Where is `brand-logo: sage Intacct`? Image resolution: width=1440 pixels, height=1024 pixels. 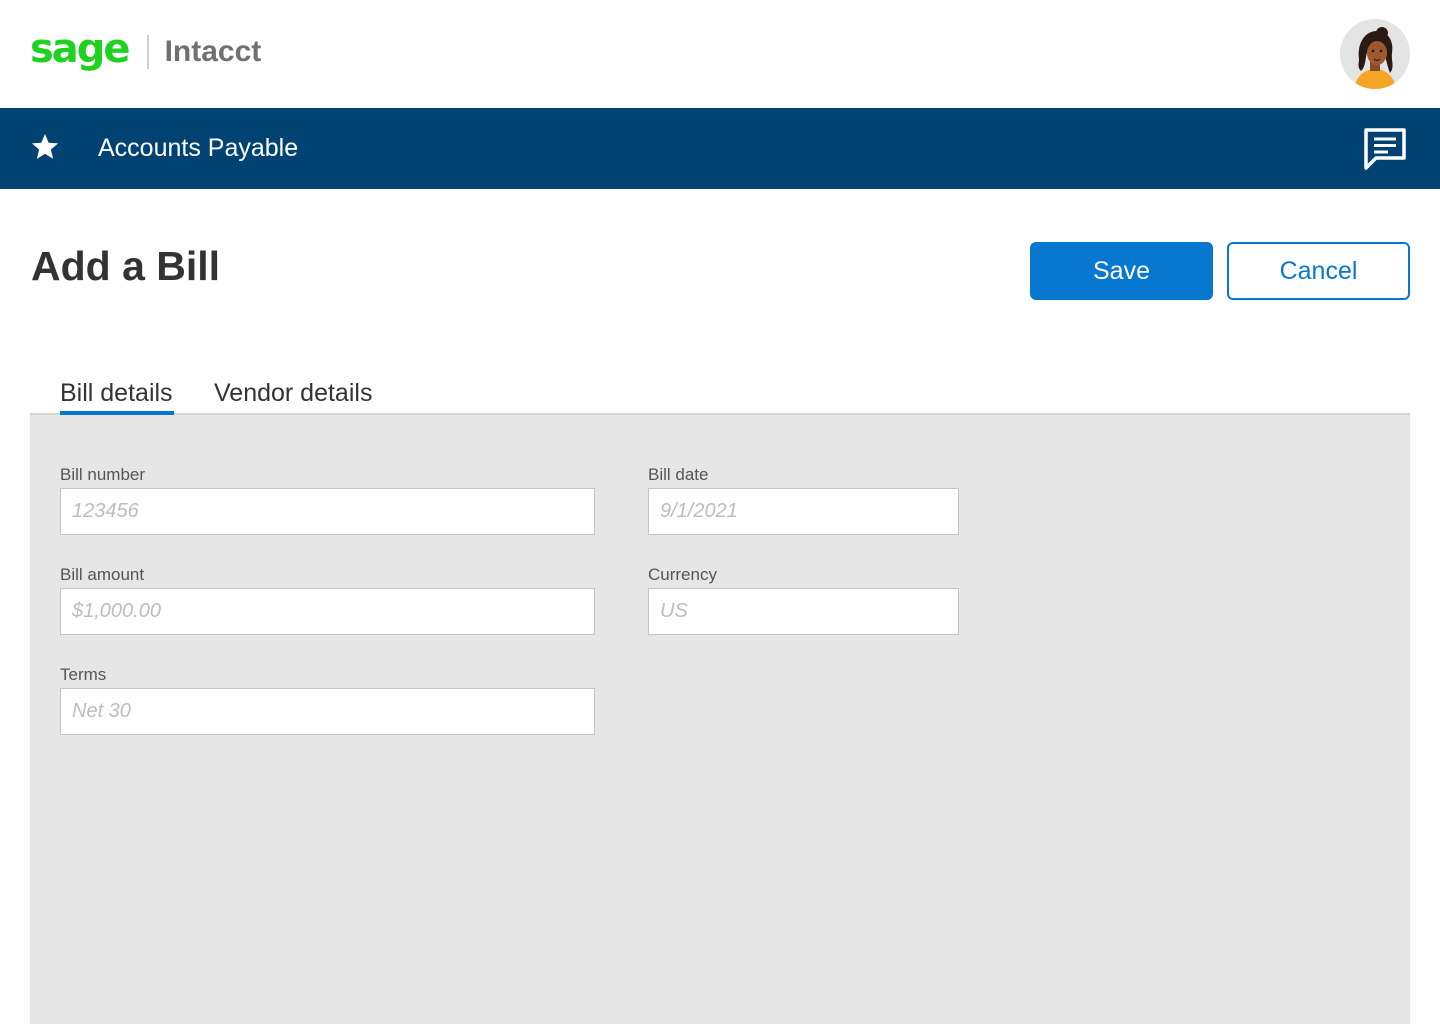 brand-logo: sage Intacct is located at coordinates (145, 52).